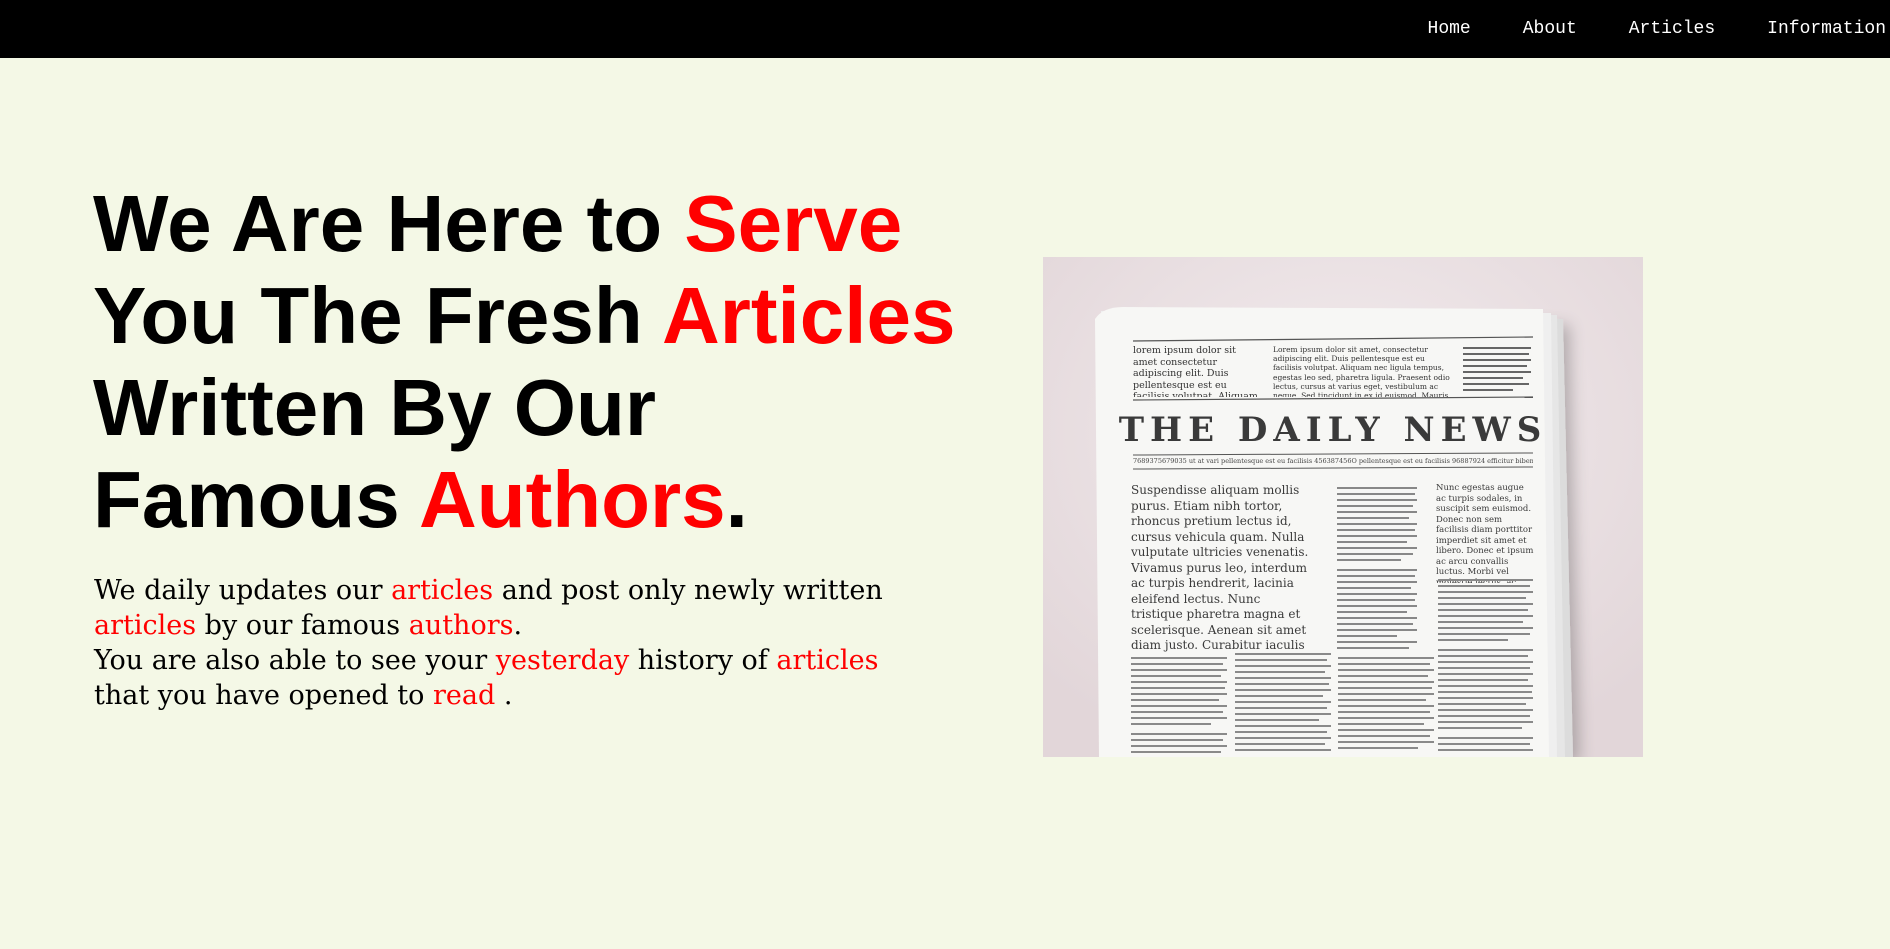 This screenshot has height=949, width=1890. Describe the element at coordinates (1333, 430) in the screenshot. I see `newspaper-masthead: THE DAILY NEWS` at that location.